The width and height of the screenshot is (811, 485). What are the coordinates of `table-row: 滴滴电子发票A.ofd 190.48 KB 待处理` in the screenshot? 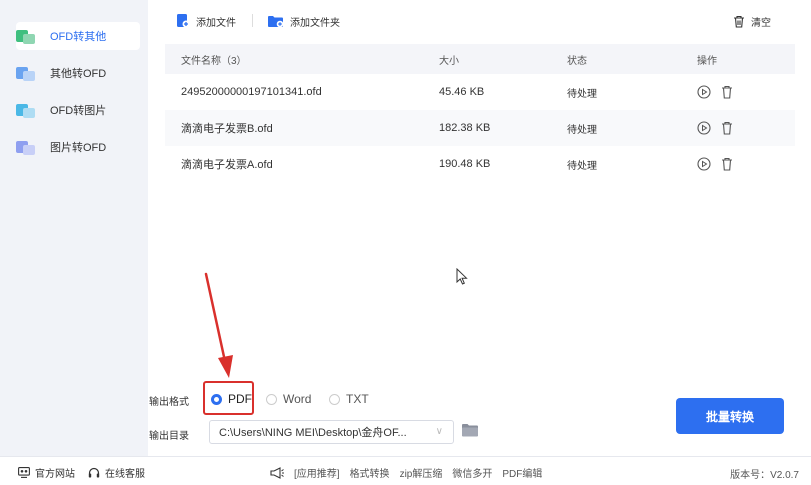 It's located at (480, 164).